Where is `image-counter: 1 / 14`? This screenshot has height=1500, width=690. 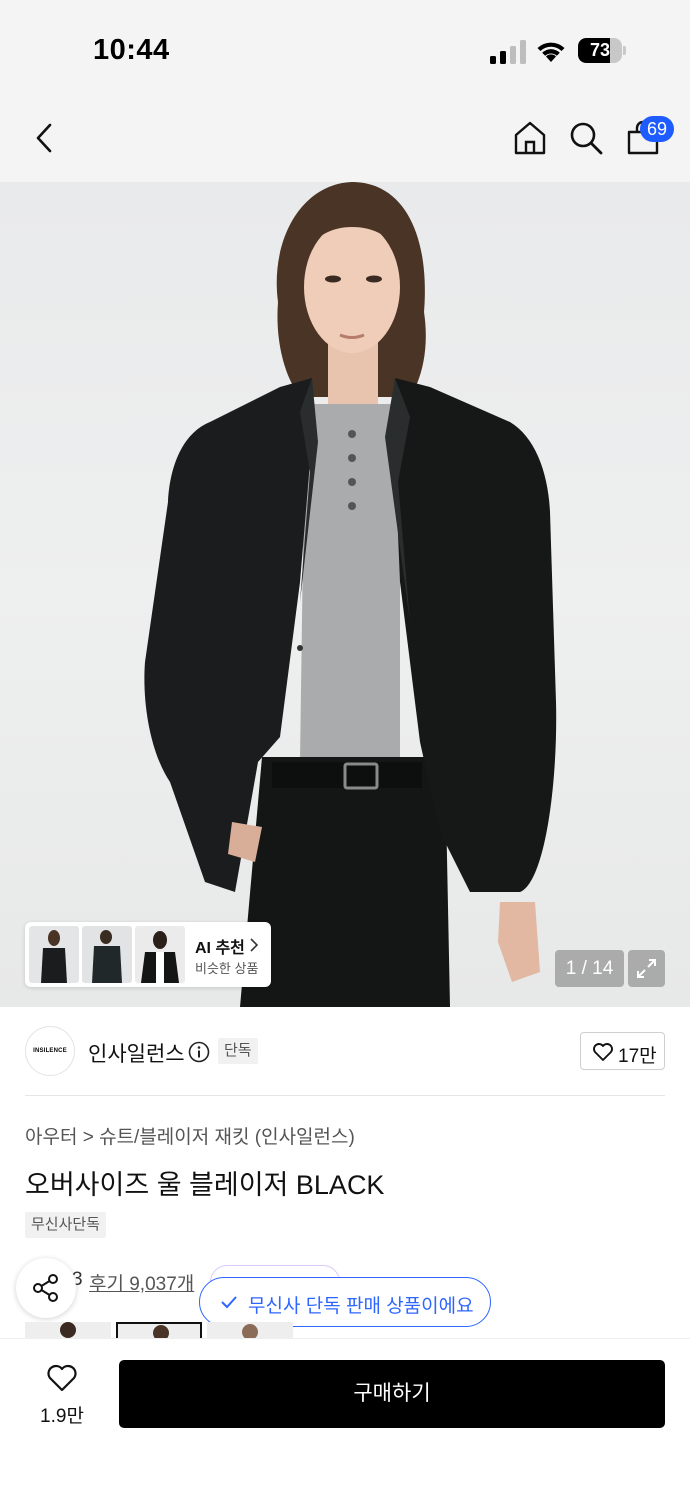 image-counter: 1 / 14 is located at coordinates (589, 968).